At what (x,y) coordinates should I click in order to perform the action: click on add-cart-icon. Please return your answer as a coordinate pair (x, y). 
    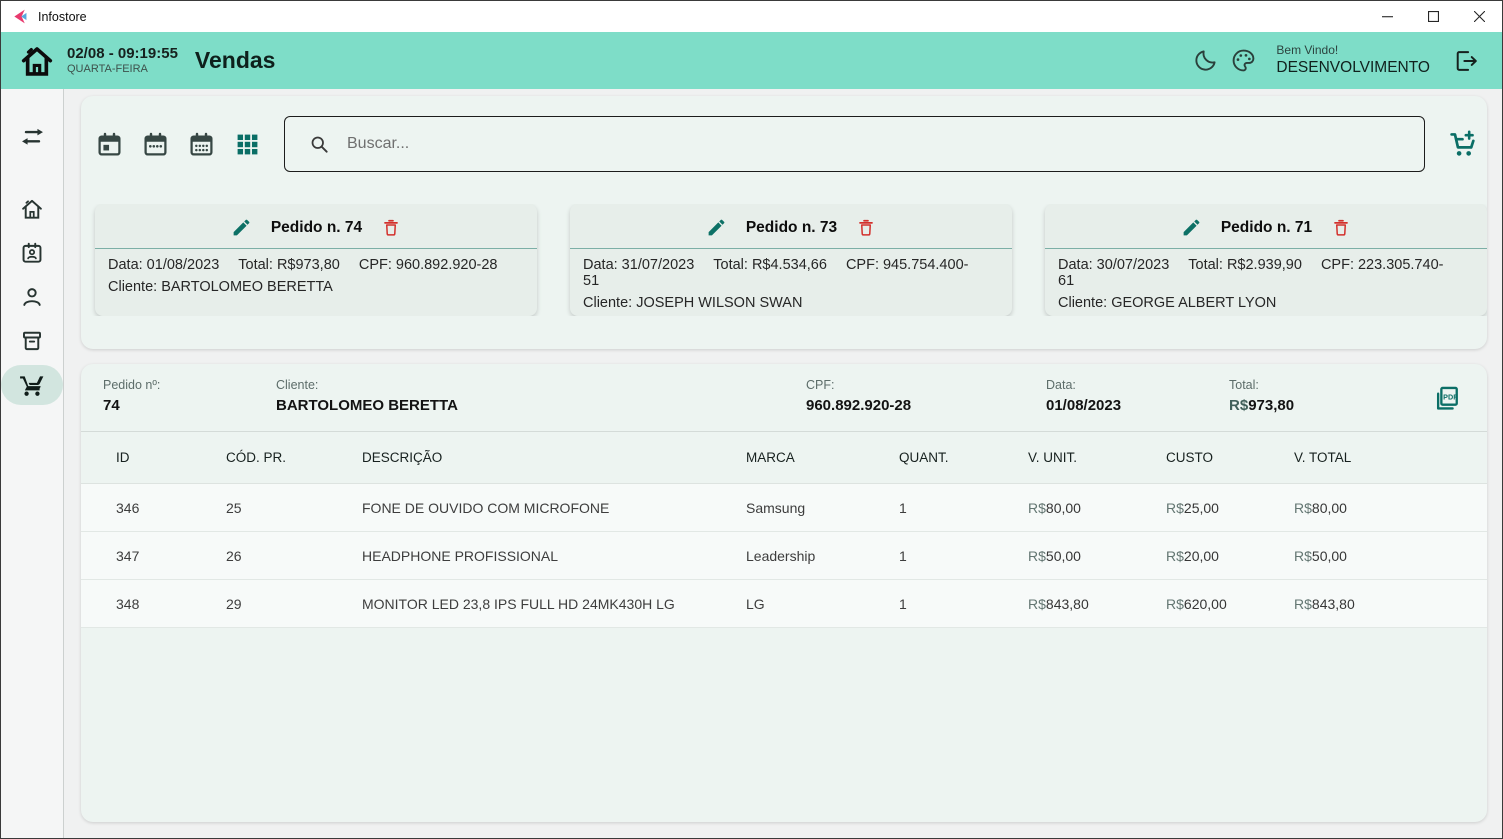
    Looking at the image, I should click on (1462, 143).